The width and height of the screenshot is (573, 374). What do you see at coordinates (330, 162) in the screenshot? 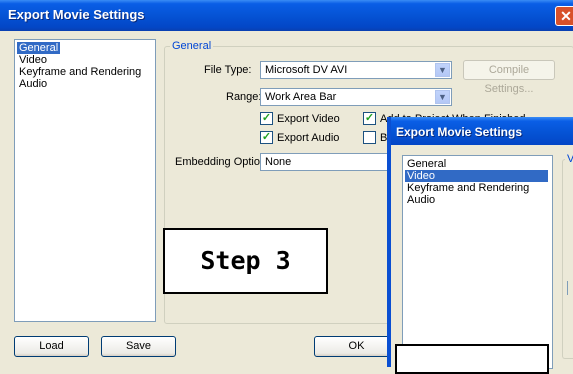
I see `embedding-options-dropdown: None` at bounding box center [330, 162].